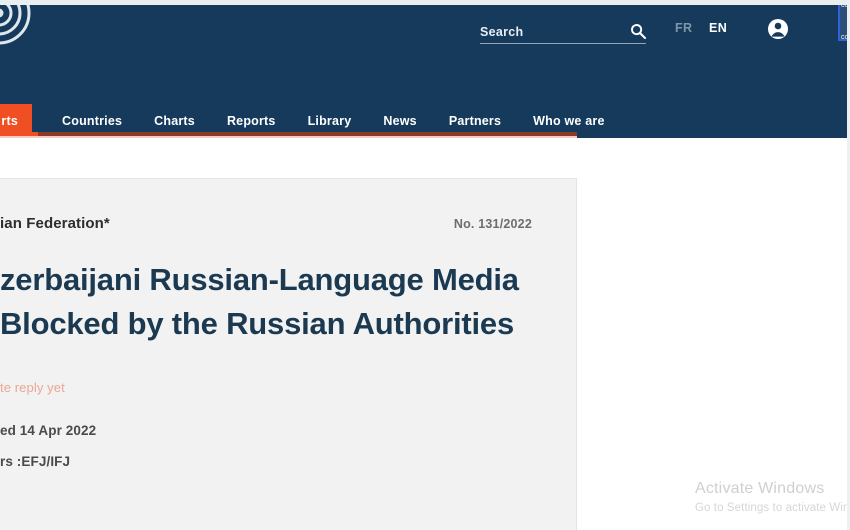 The height and width of the screenshot is (530, 850). Describe the element at coordinates (551, 31) in the screenshot. I see `search-input` at that location.